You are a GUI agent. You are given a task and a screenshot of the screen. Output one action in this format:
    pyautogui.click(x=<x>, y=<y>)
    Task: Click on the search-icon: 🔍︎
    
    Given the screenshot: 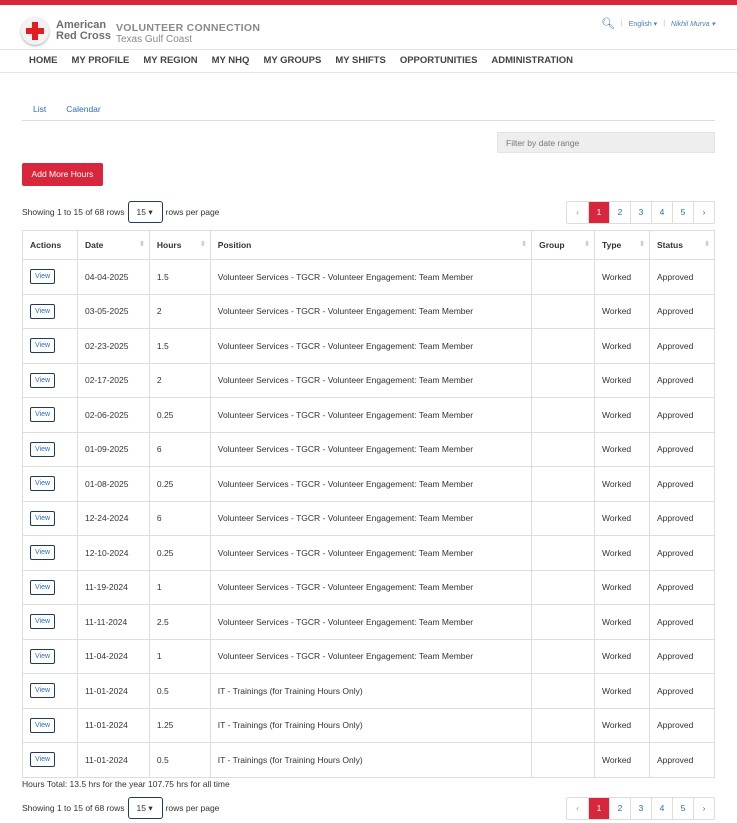 What is the action you would take?
    pyautogui.click(x=608, y=23)
    